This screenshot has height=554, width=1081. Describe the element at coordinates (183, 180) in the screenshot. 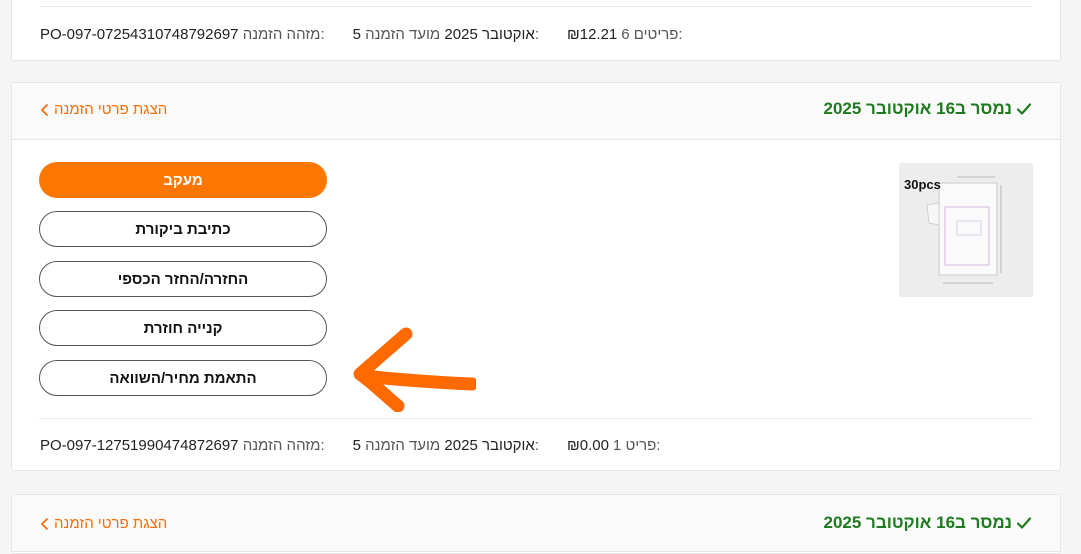

I see `track-button: מעקב` at that location.